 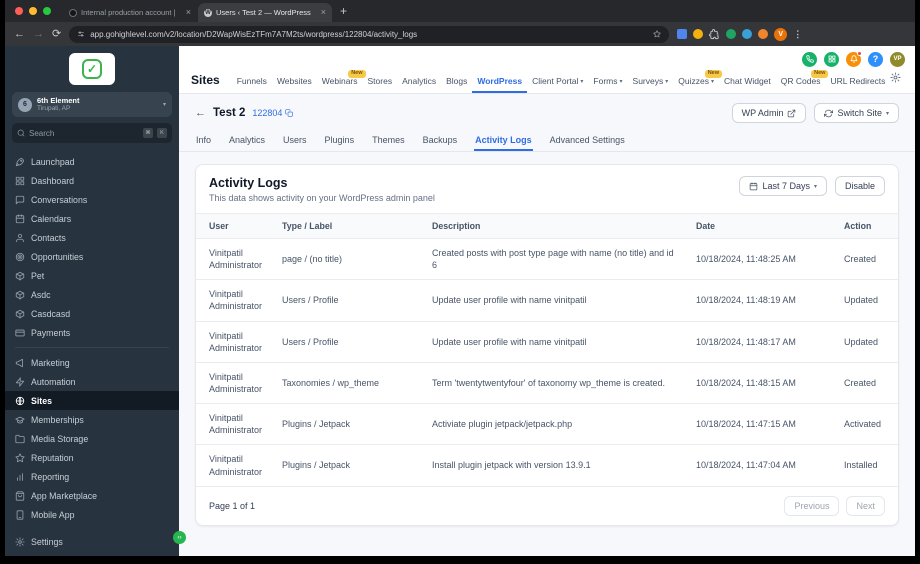 I want to click on sidebar-search: ⌘ K, so click(x=92, y=133).